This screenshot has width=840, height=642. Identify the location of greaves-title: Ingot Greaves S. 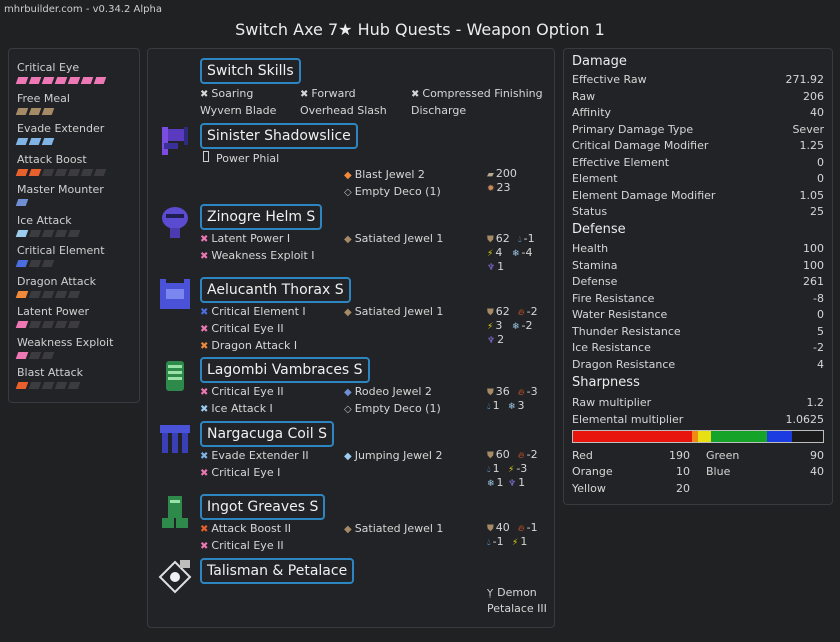
(263, 507).